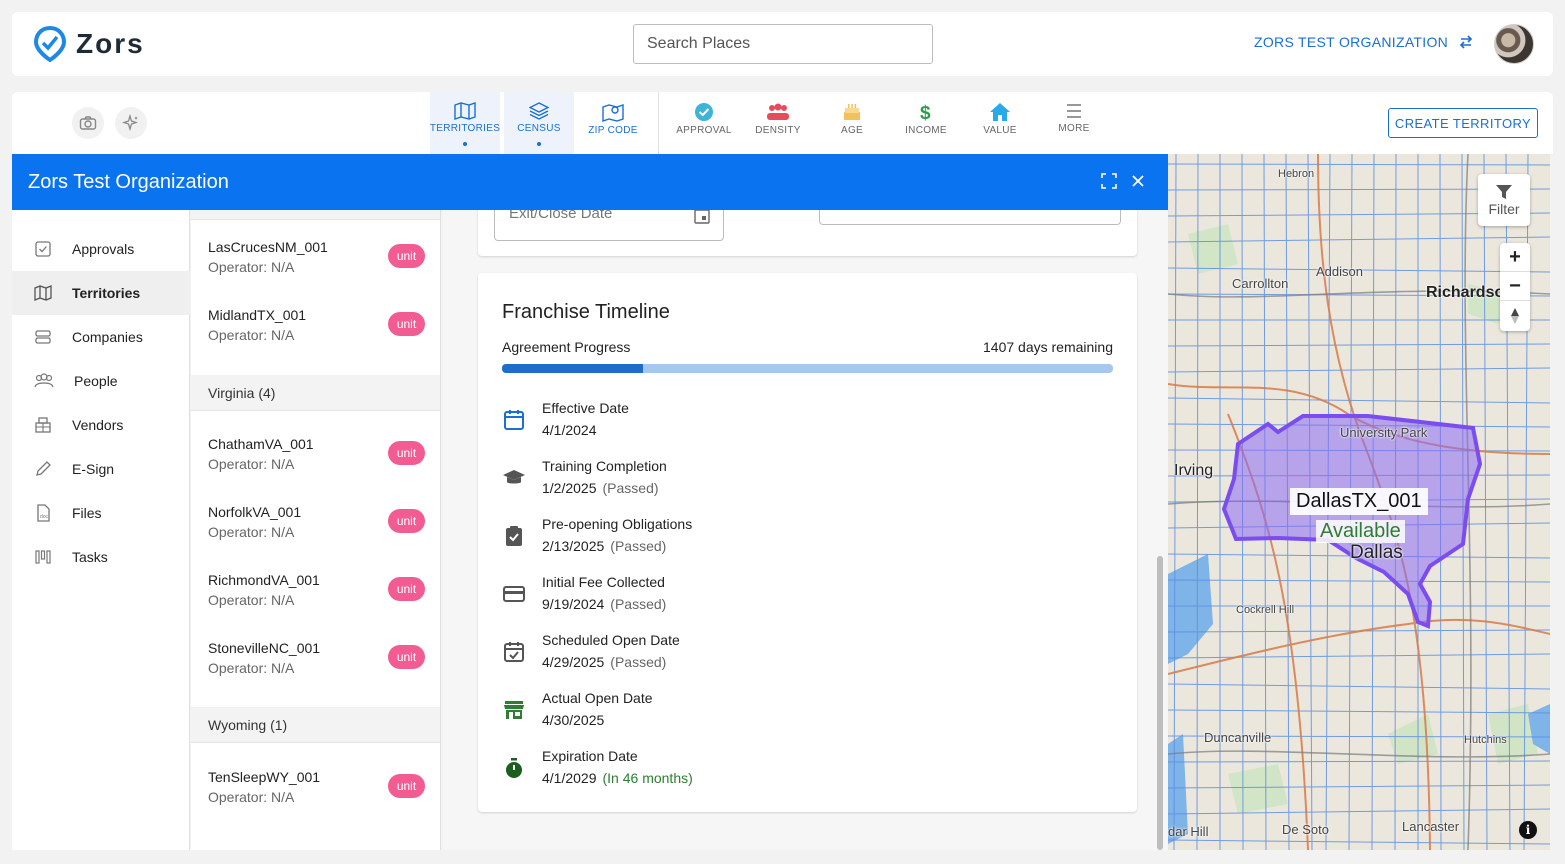 Image resolution: width=1565 pixels, height=864 pixels. Describe the element at coordinates (514, 652) in the screenshot. I see `calendar-check-icon` at that location.